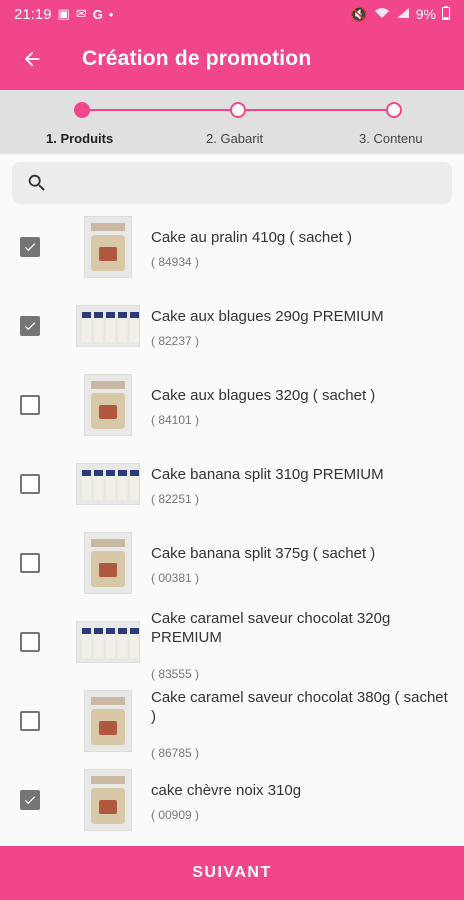 This screenshot has width=464, height=900. I want to click on step-dot-gabarit, so click(238, 110).